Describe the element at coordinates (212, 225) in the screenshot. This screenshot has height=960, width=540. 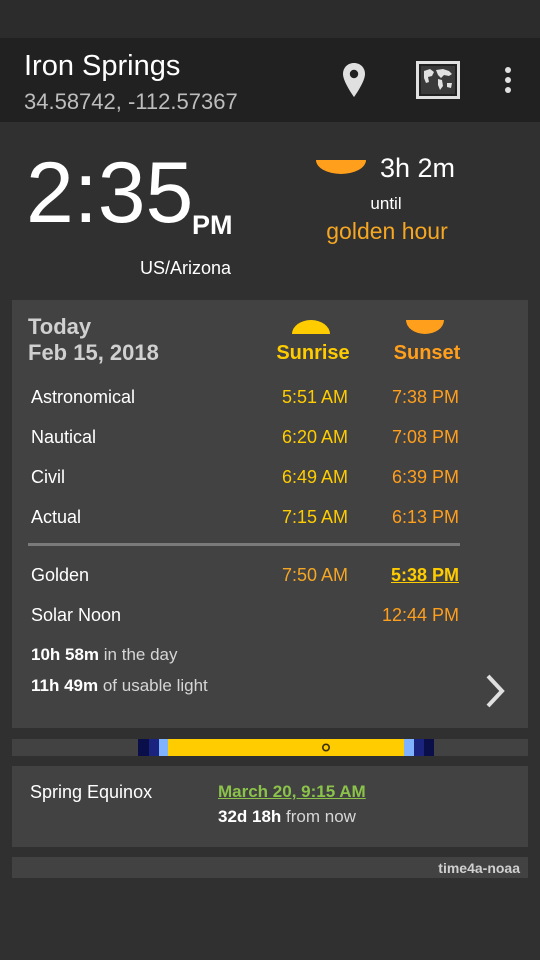
I see `clock-ampm: PM` at that location.